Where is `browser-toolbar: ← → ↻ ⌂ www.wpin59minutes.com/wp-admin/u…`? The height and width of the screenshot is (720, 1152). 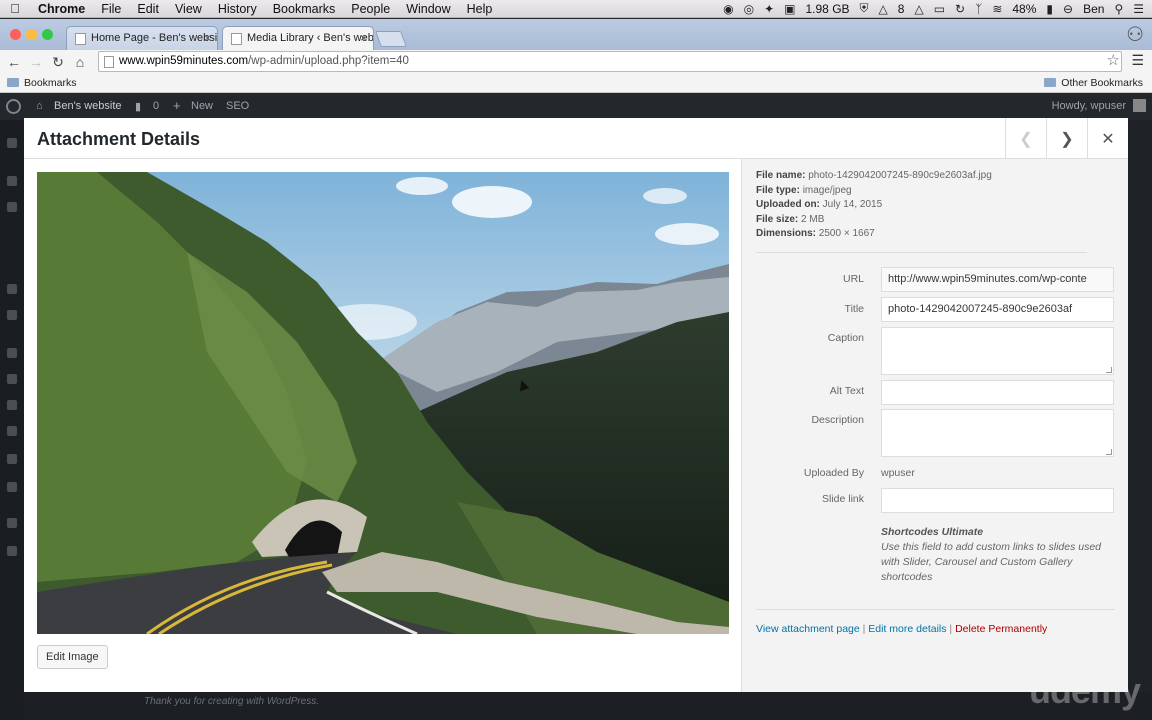
browser-toolbar: ← → ↻ ⌂ www.wpin59minutes.com/wp-admin/u… is located at coordinates (576, 62).